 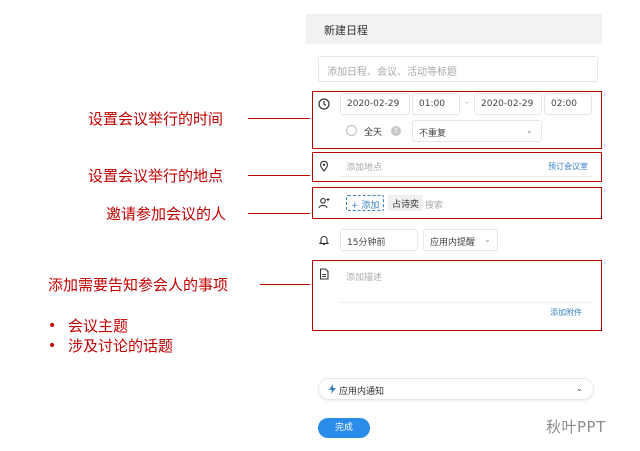 What do you see at coordinates (332, 389) in the screenshot?
I see `lightning-icon` at bounding box center [332, 389].